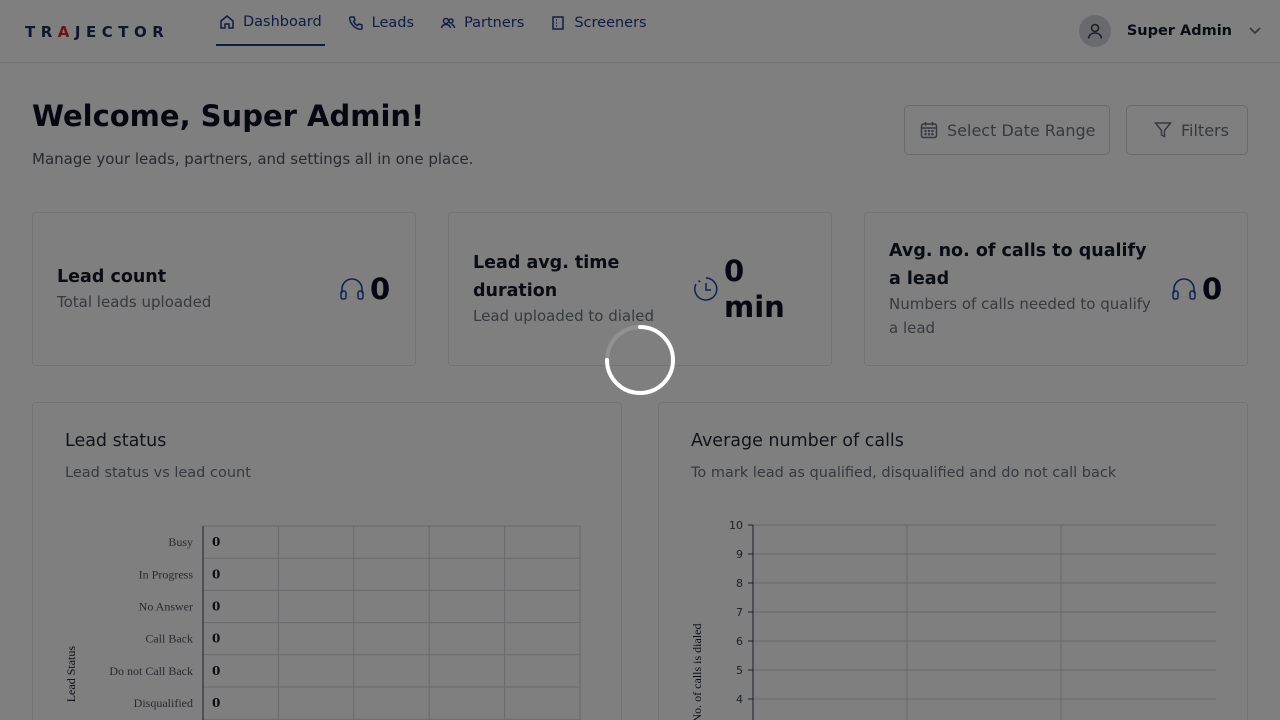  Describe the element at coordinates (640, 360) in the screenshot. I see `loading-spinner` at that location.